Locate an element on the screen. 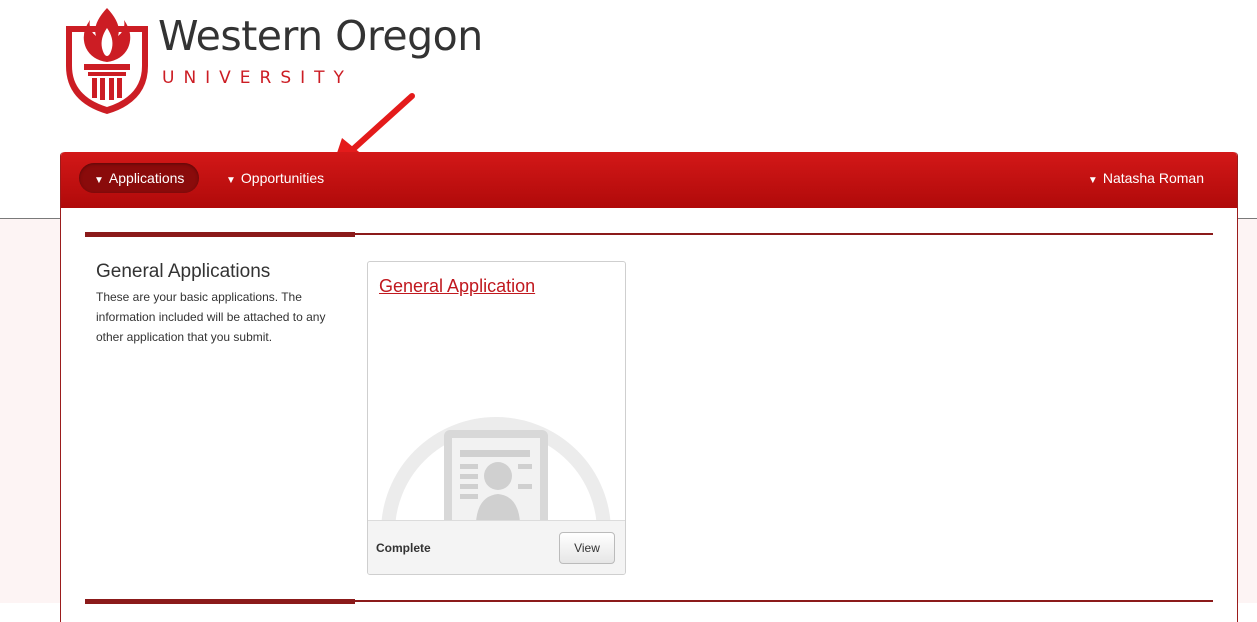 This screenshot has height=622, width=1257. nav-opportunities: ▼ Opportunities is located at coordinates (275, 178).